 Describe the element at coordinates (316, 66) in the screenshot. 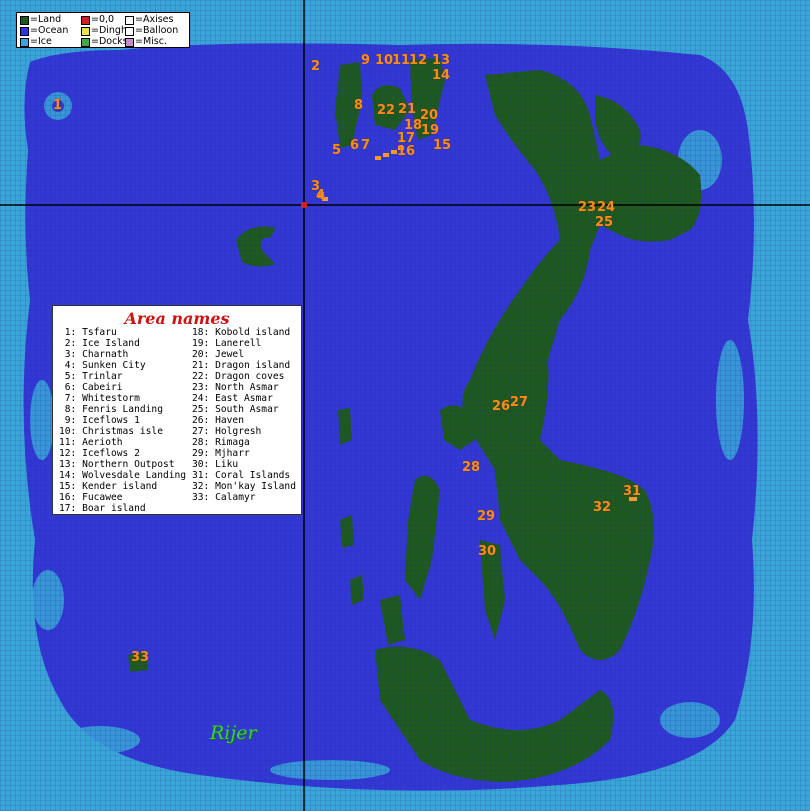

I see `area-marker-2: 2` at that location.